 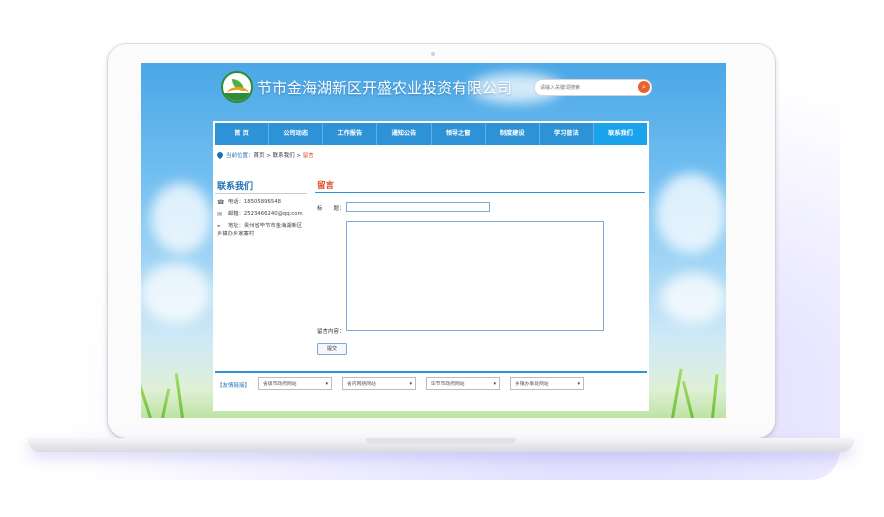 I want to click on address-text: 地址：贵州省毕节市金海湖新区乡镇办乡家寨村, so click(x=260, y=230).